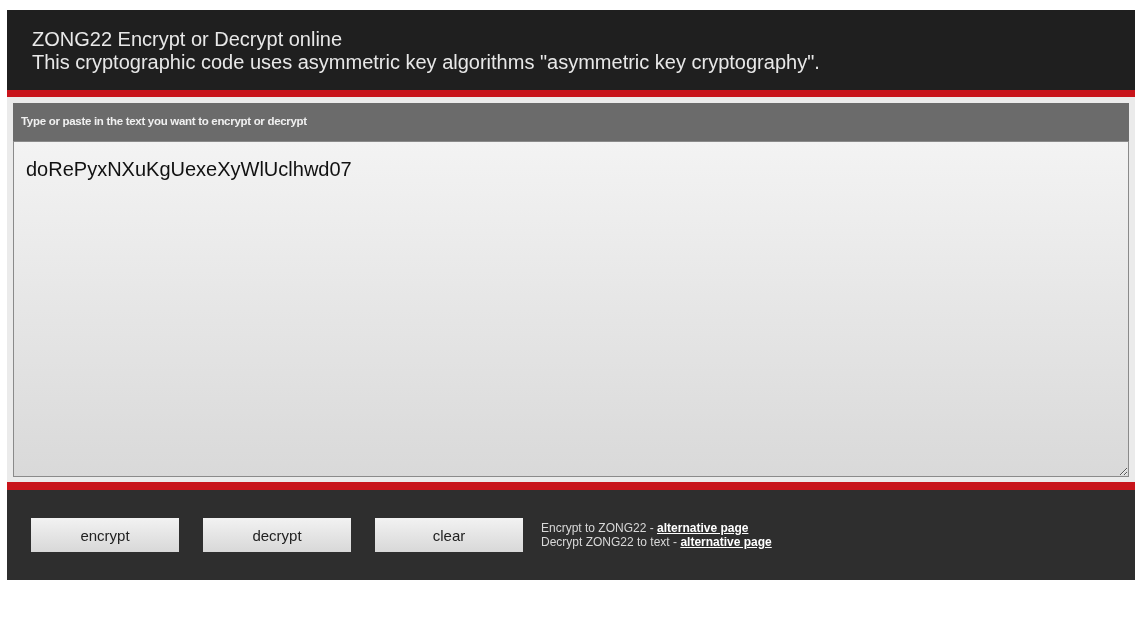 The height and width of the screenshot is (618, 1142). I want to click on page-title: ZONG22 Encrypt or Decrypt online, so click(188, 39).